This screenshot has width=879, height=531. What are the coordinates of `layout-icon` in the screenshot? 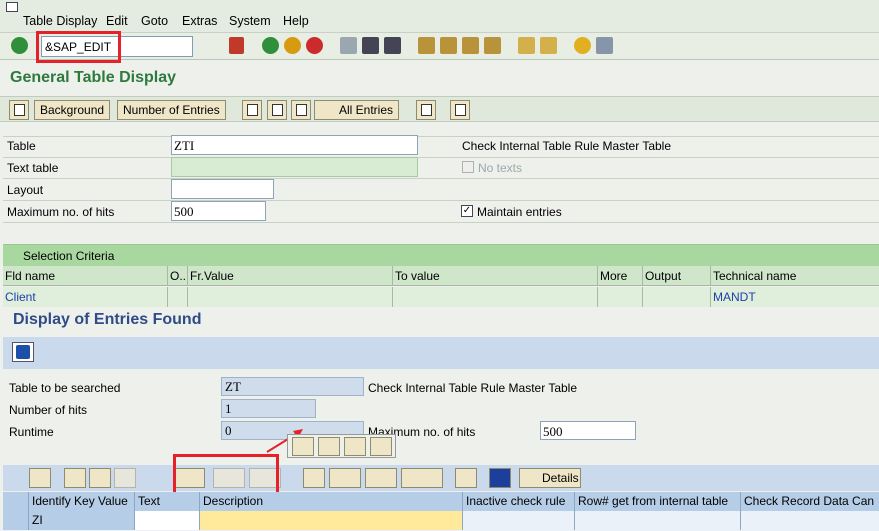 It's located at (422, 478).